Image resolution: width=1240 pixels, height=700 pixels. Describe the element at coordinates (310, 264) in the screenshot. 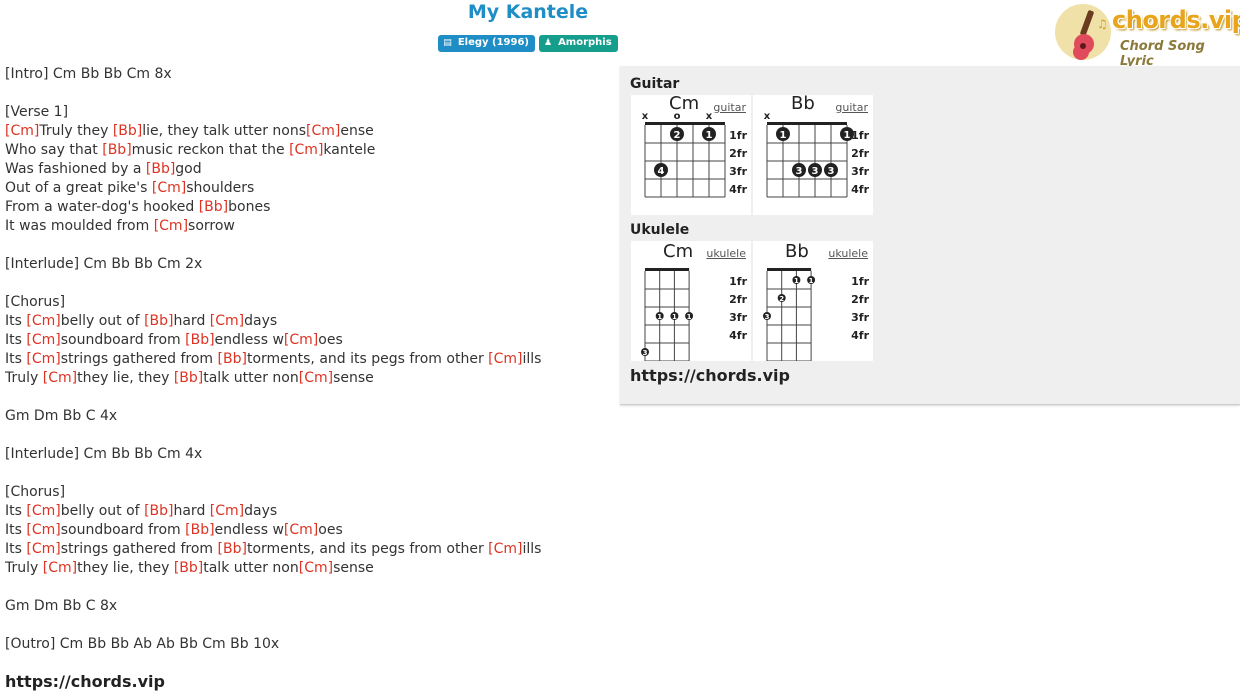

I see `lyric-line: [Interlude] Cm Bb Bb Cm 2x` at that location.